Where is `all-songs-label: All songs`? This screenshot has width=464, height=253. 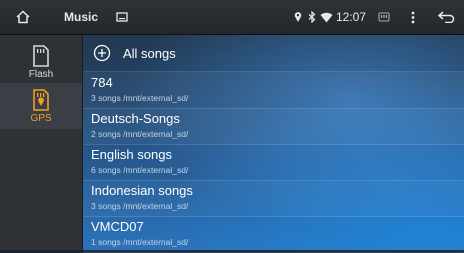
all-songs-label: All songs is located at coordinates (149, 53).